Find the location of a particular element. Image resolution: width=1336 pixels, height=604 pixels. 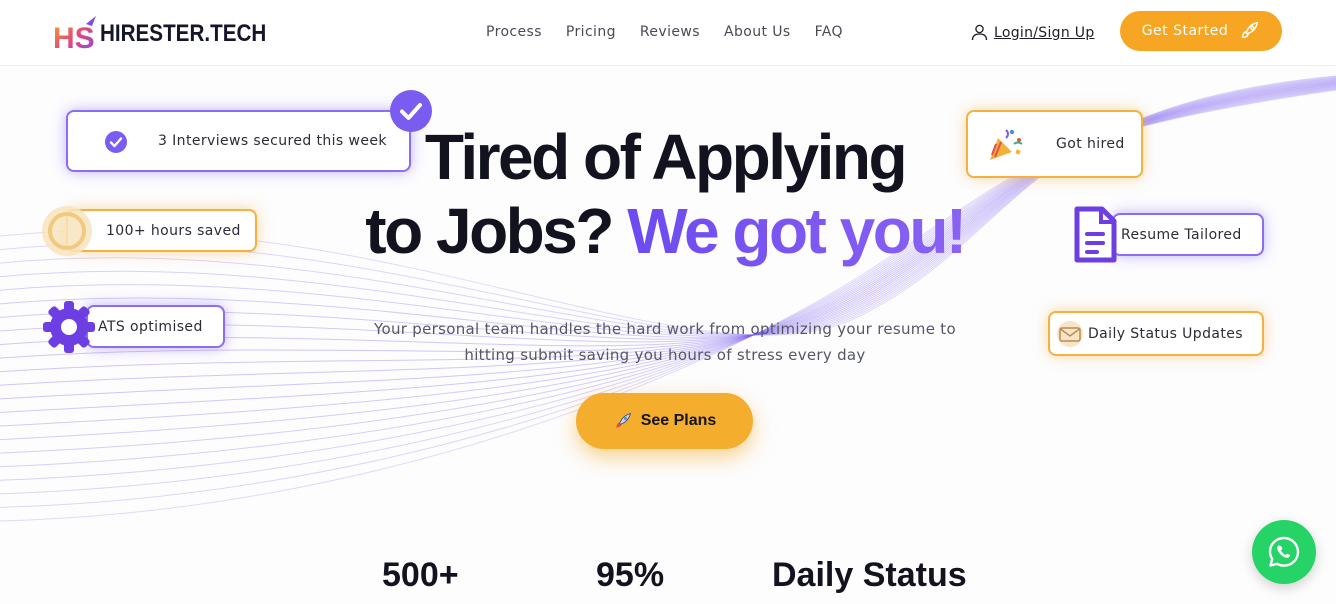

get-started-button: Get Started is located at coordinates (1201, 31).